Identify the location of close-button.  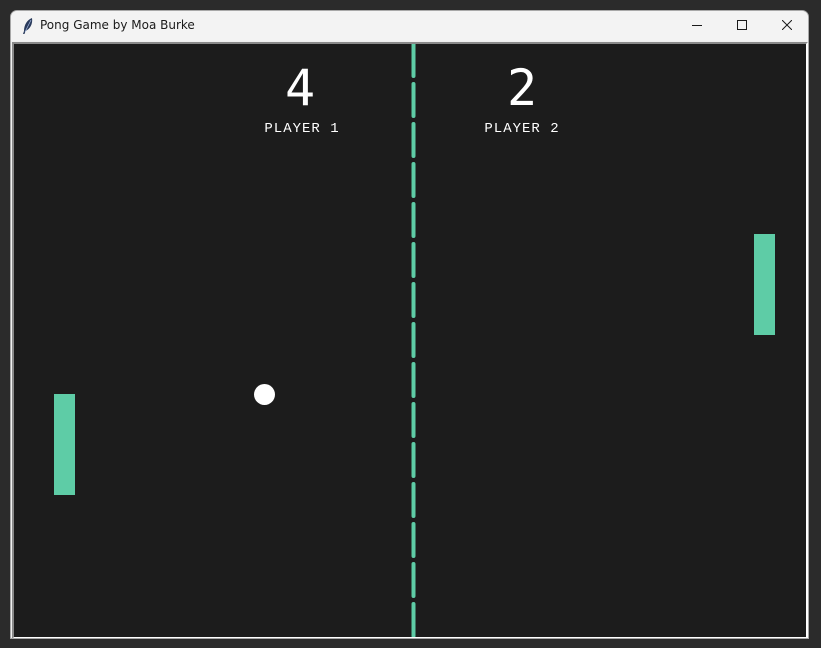
(786, 26).